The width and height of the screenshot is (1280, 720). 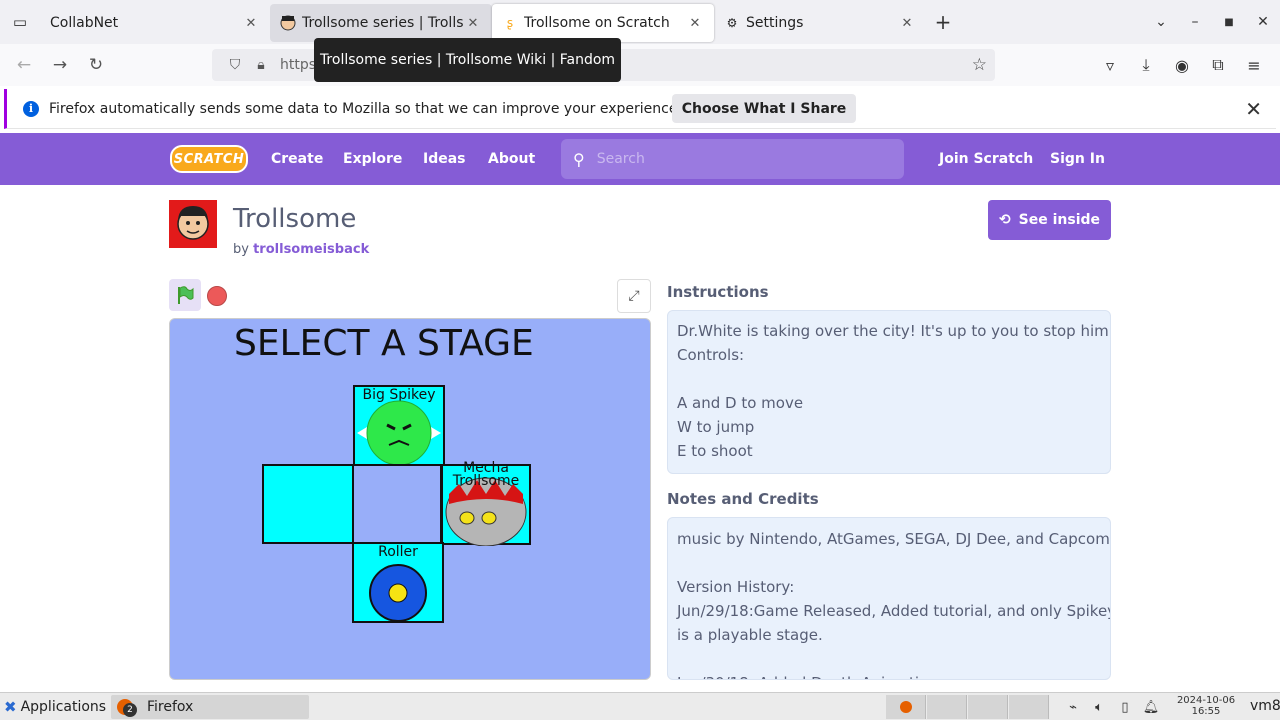 I want to click on notes-heading: Notes and Credits, so click(x=743, y=499).